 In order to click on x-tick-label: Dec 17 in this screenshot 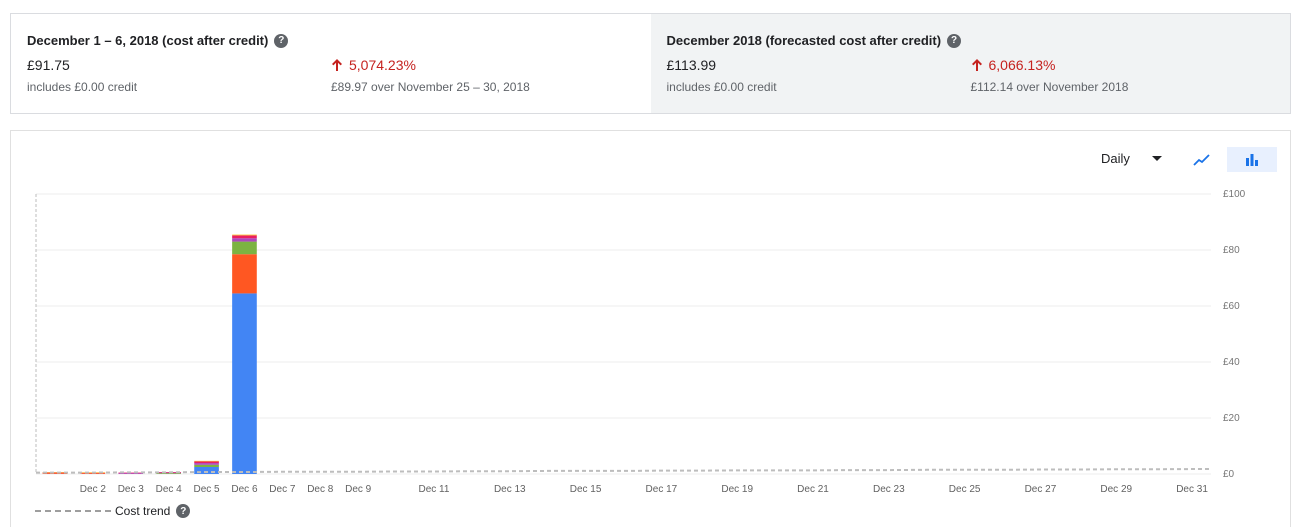, I will do `click(662, 489)`.